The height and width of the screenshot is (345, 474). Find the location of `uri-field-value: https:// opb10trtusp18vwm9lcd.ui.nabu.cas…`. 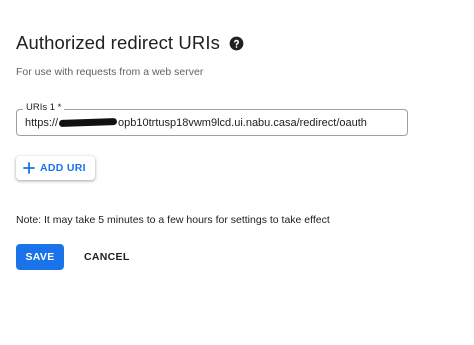

uri-field-value: https:// opb10trtusp18vwm9lcd.ui.nabu.cas… is located at coordinates (196, 123).